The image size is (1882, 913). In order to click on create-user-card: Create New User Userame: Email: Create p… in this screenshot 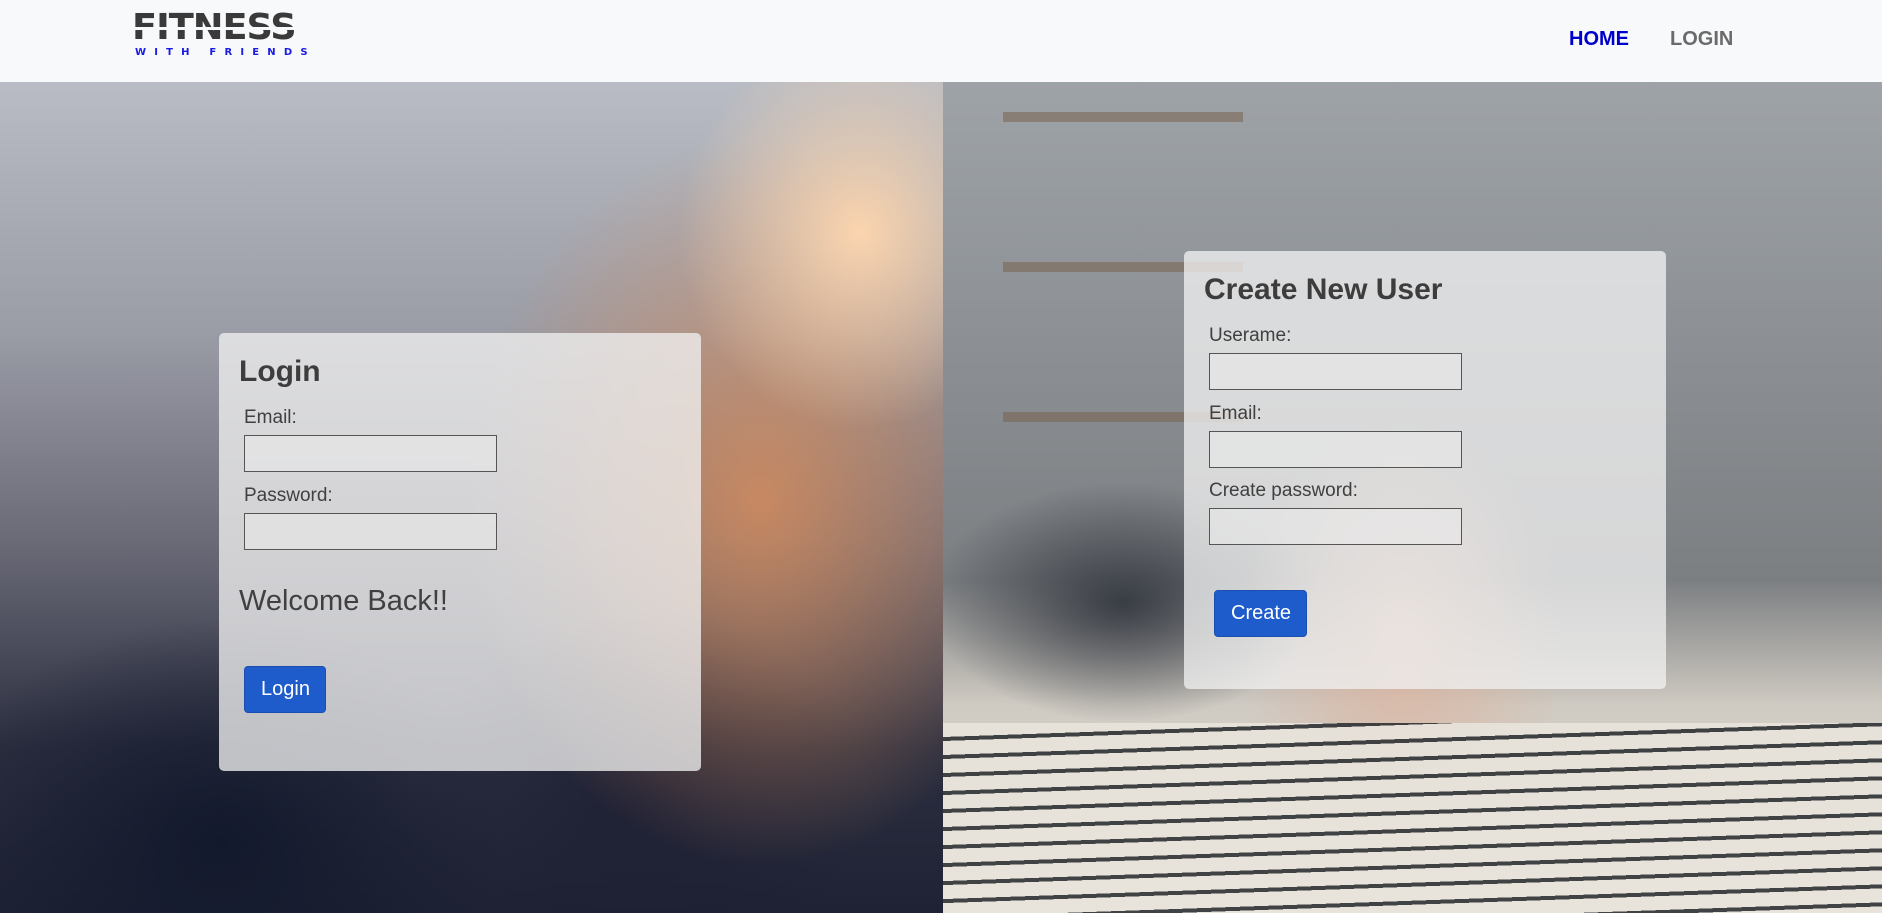, I will do `click(1425, 470)`.